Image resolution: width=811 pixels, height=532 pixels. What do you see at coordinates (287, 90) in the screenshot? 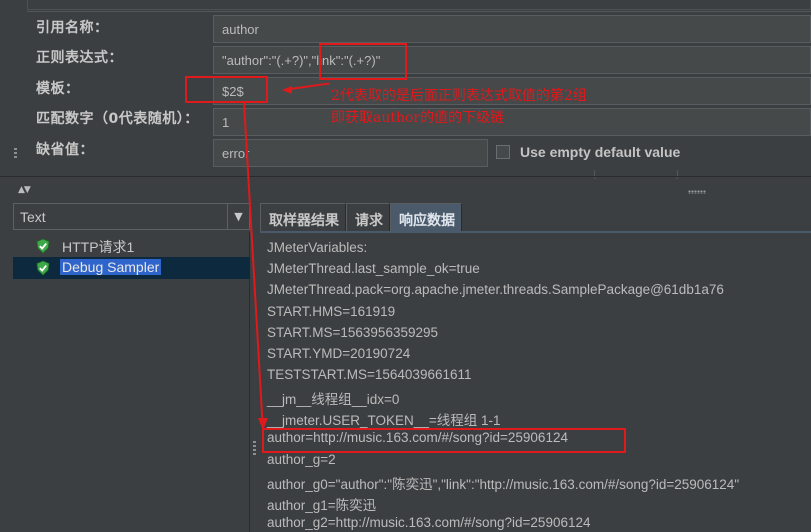
I see `annotation-arrowhead-icon` at bounding box center [287, 90].